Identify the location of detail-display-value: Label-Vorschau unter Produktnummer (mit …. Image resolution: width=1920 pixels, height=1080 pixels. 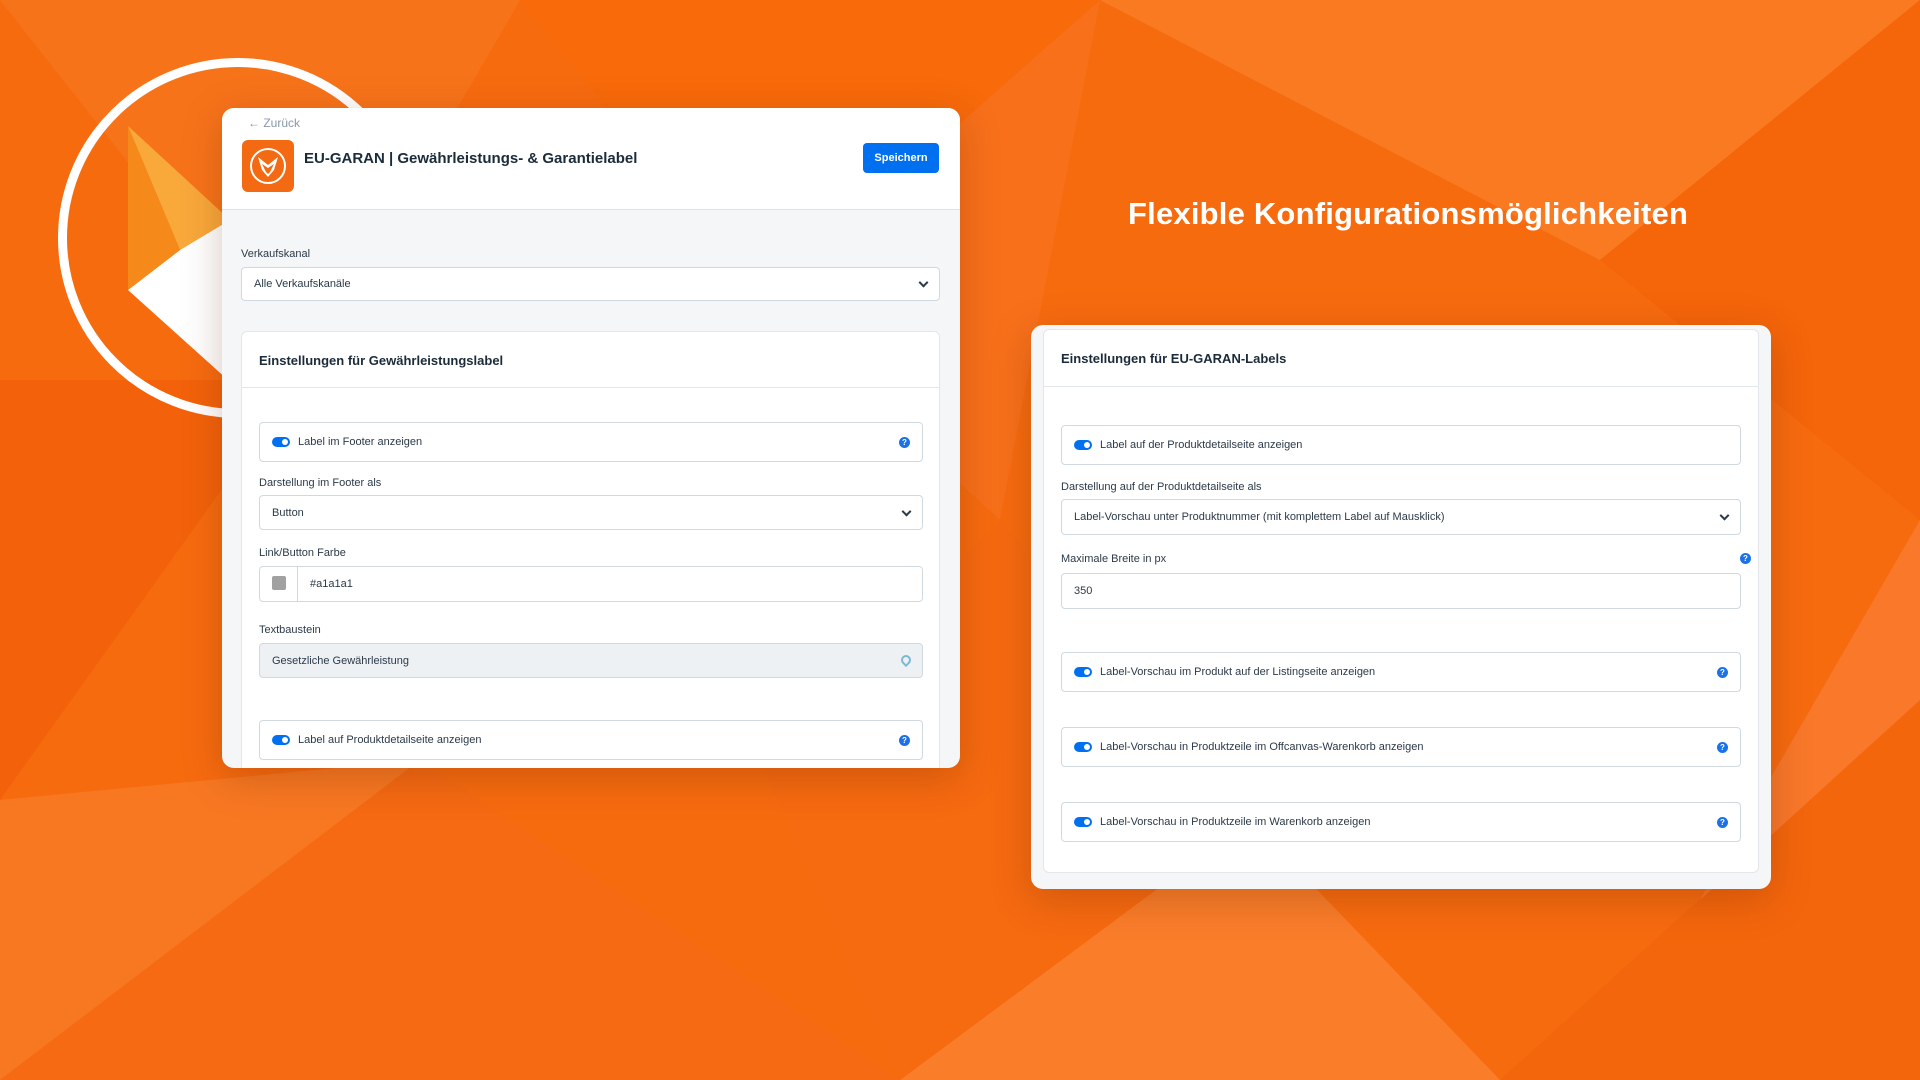
(1259, 517).